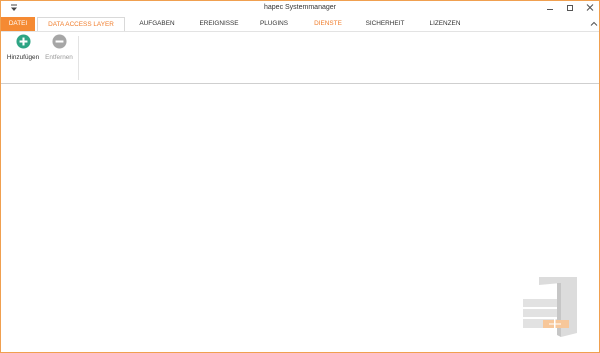 The width and height of the screenshot is (600, 353). I want to click on remove-button-label: Entfernen, so click(59, 57).